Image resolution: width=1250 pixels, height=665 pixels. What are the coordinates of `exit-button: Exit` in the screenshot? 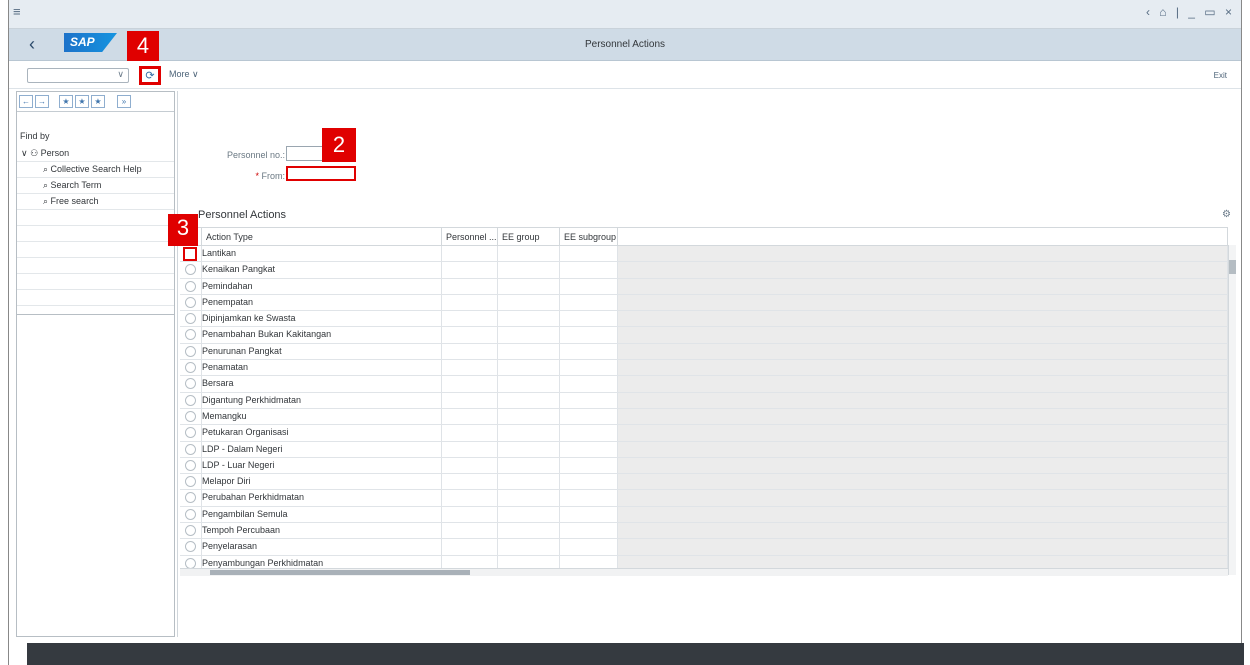 It's located at (1220, 75).